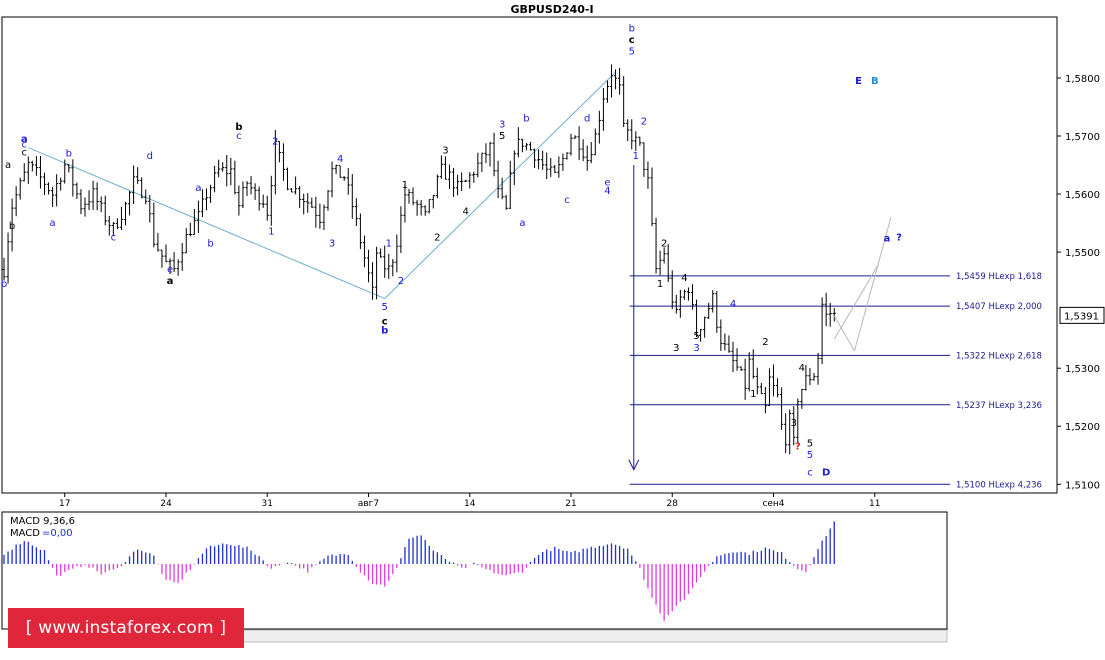  I want to click on wave-label-12: a, so click(198, 188).